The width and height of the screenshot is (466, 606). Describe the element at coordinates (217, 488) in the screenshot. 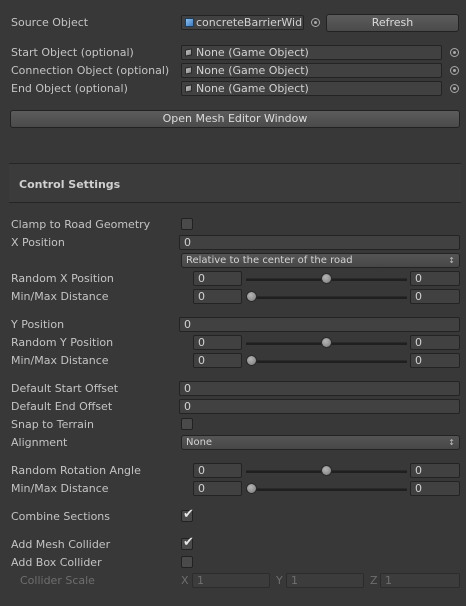

I see `random-rotation-range-min-input: 0` at that location.